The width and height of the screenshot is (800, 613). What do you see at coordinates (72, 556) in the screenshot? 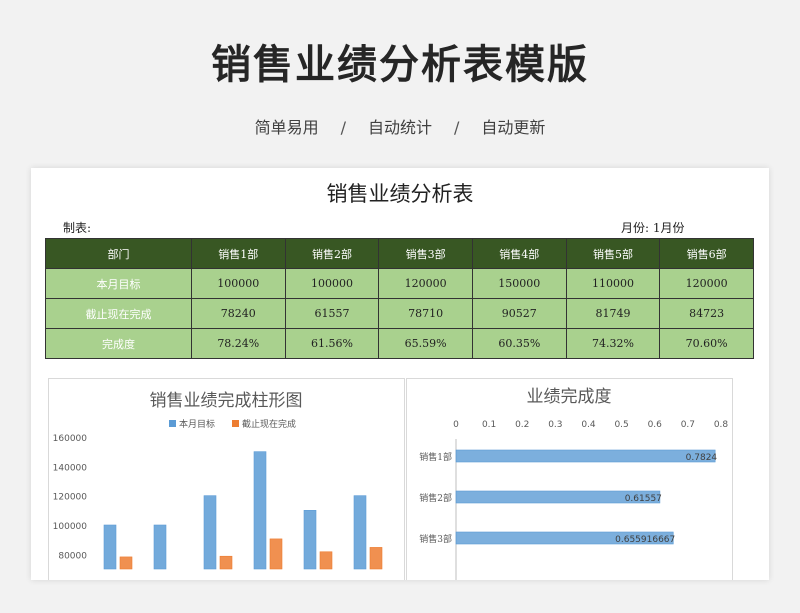
I see `y-tick-label: 80000` at bounding box center [72, 556].